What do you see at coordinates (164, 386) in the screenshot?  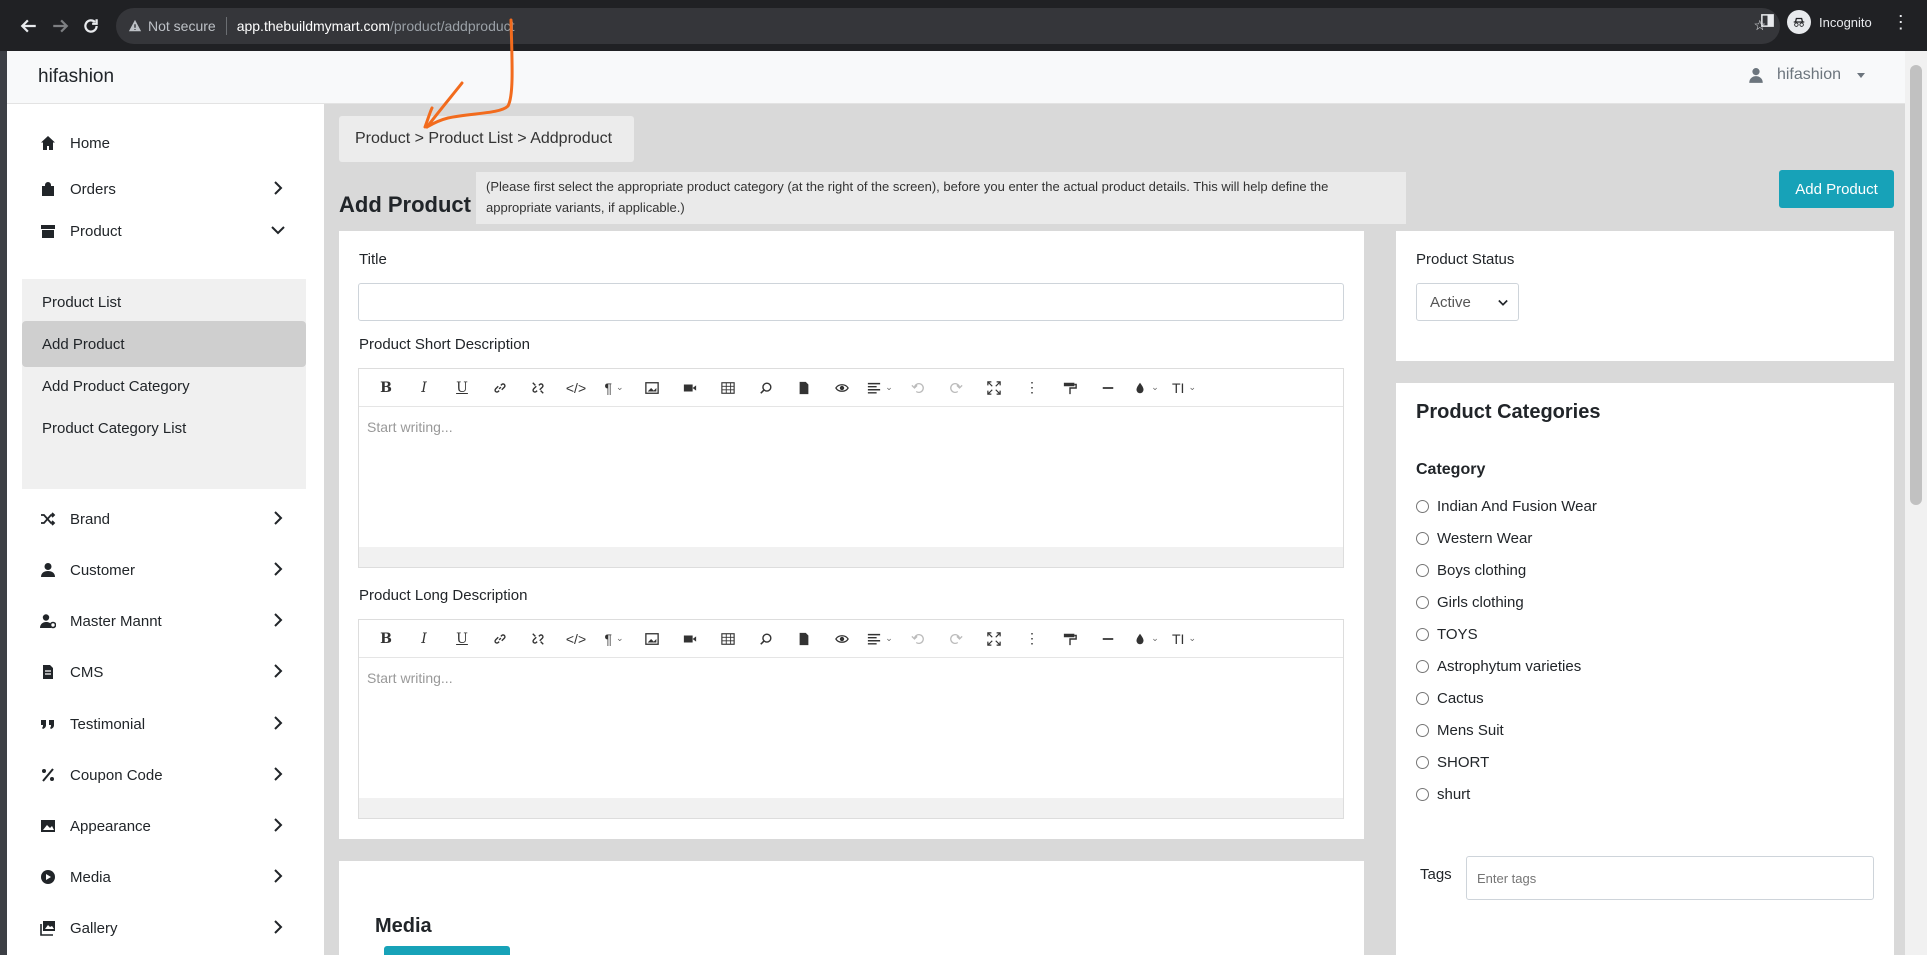 I see `submenu-add-product-category: Add Product Category` at bounding box center [164, 386].